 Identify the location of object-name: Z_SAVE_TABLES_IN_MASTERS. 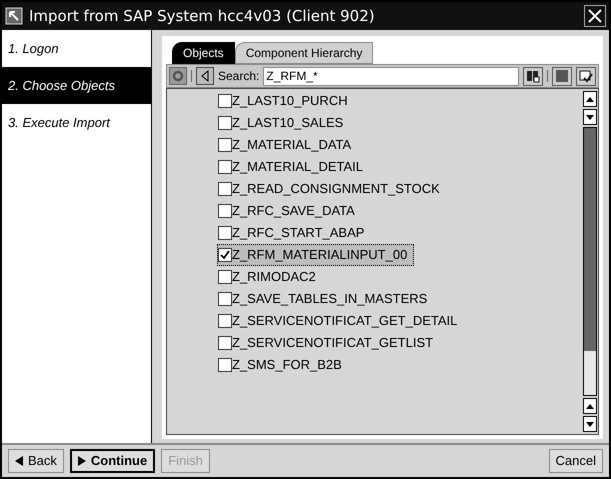
(330, 299).